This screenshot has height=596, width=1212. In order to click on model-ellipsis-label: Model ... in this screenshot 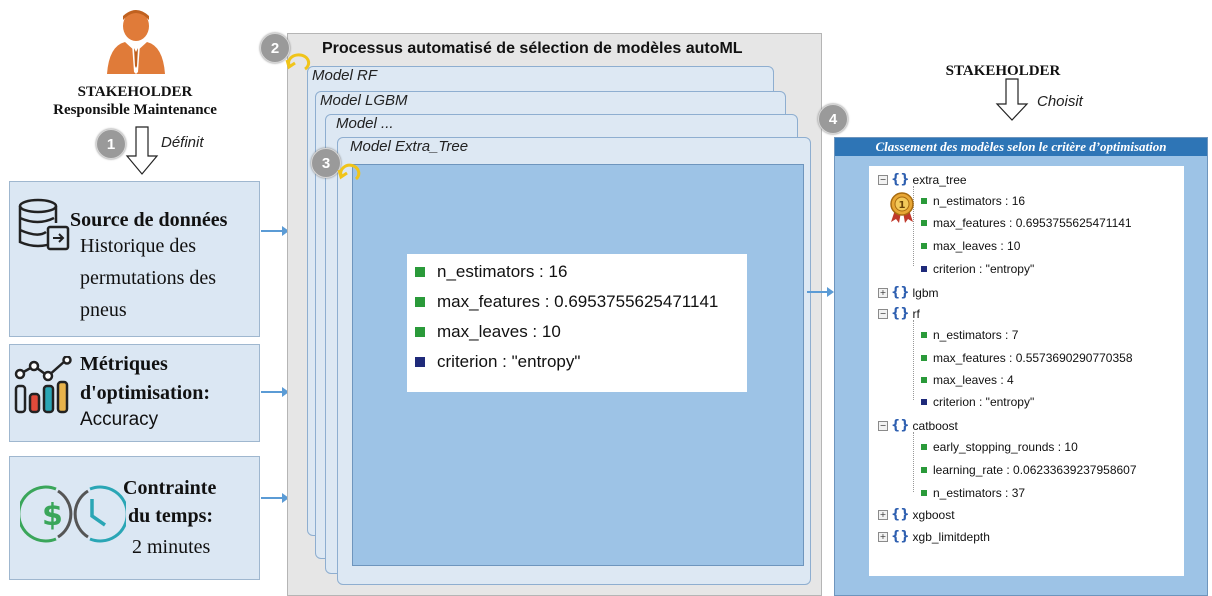, I will do `click(365, 123)`.